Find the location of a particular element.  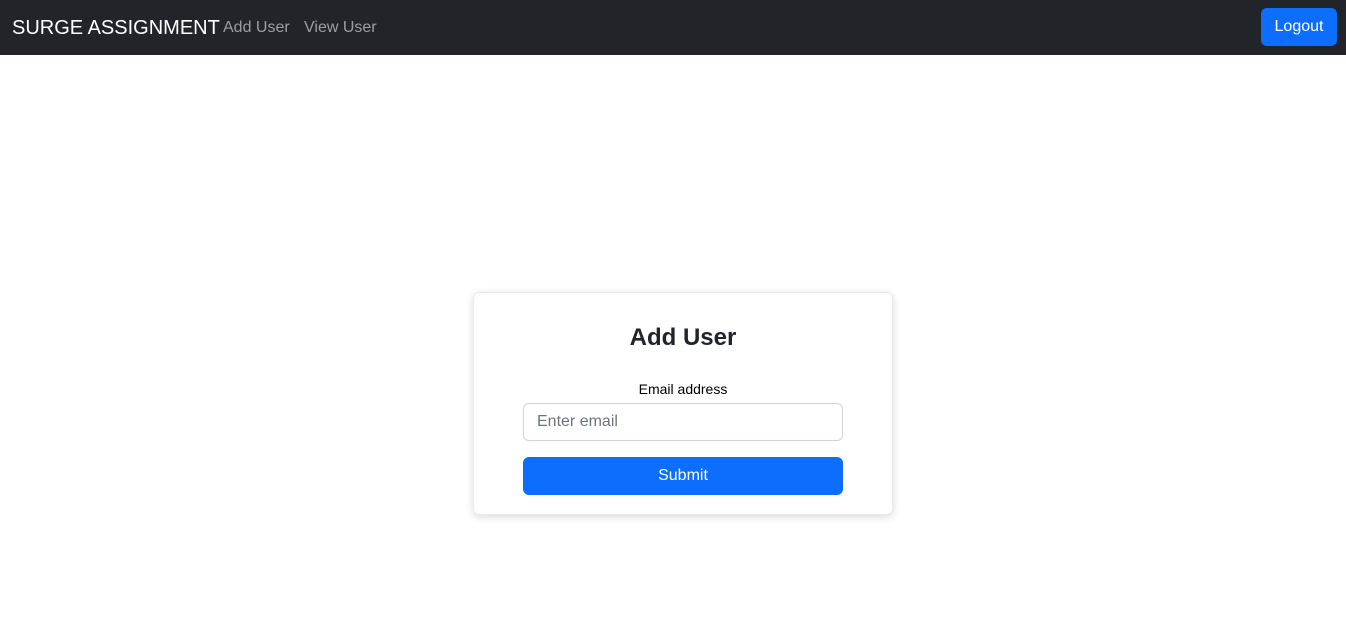

brand-link: SURGE ASSIGNMENT is located at coordinates (116, 28).